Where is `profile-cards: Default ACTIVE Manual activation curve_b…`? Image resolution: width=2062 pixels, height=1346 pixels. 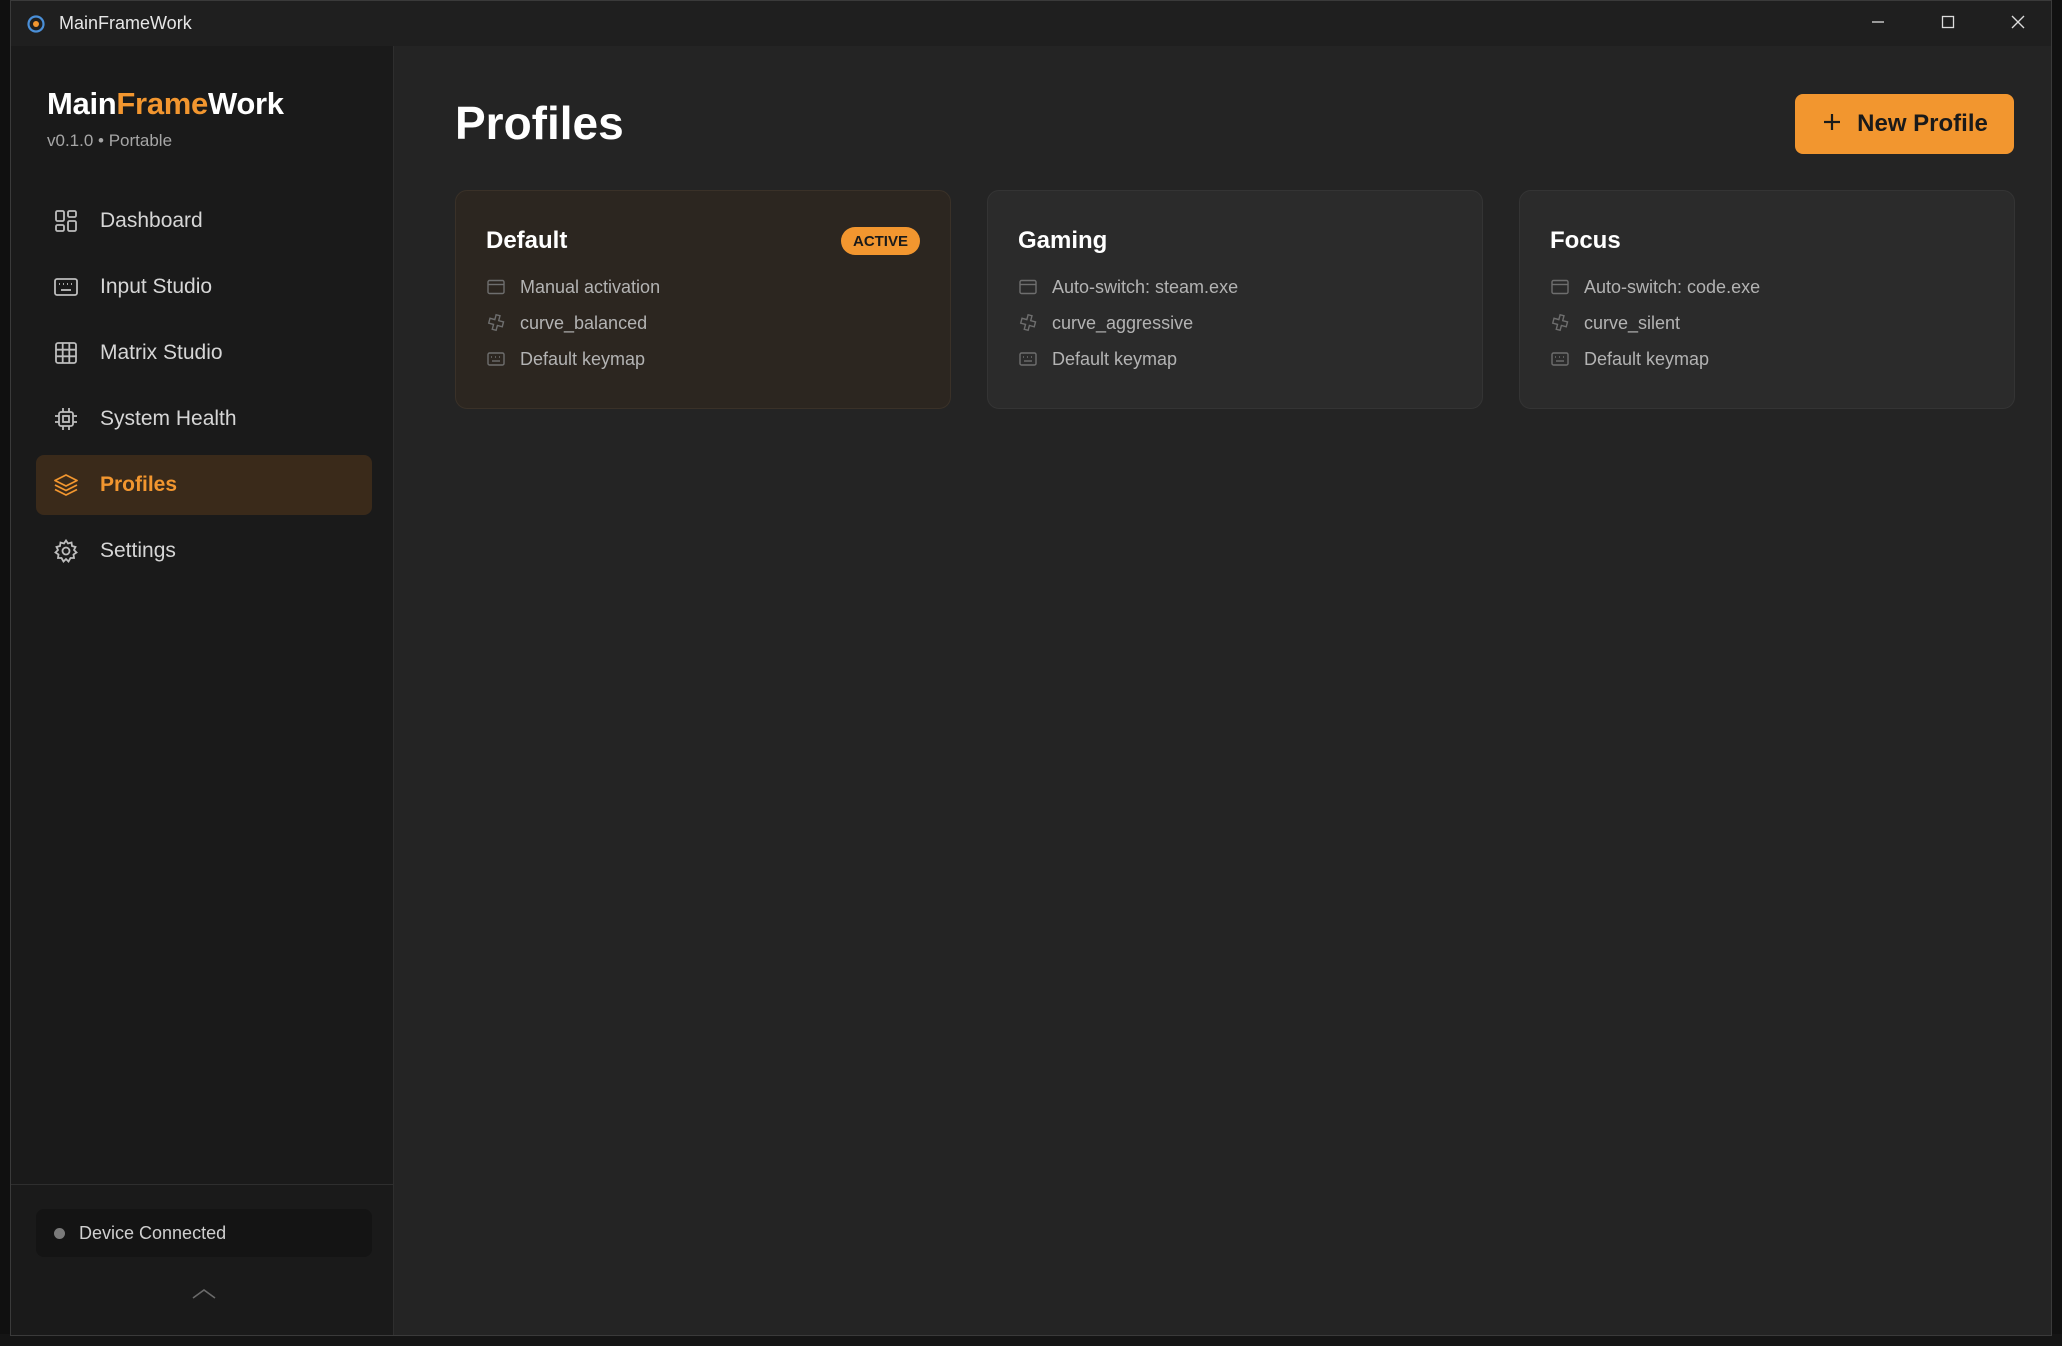
profile-cards: Default ACTIVE Manual activation curve_b… is located at coordinates (1235, 300).